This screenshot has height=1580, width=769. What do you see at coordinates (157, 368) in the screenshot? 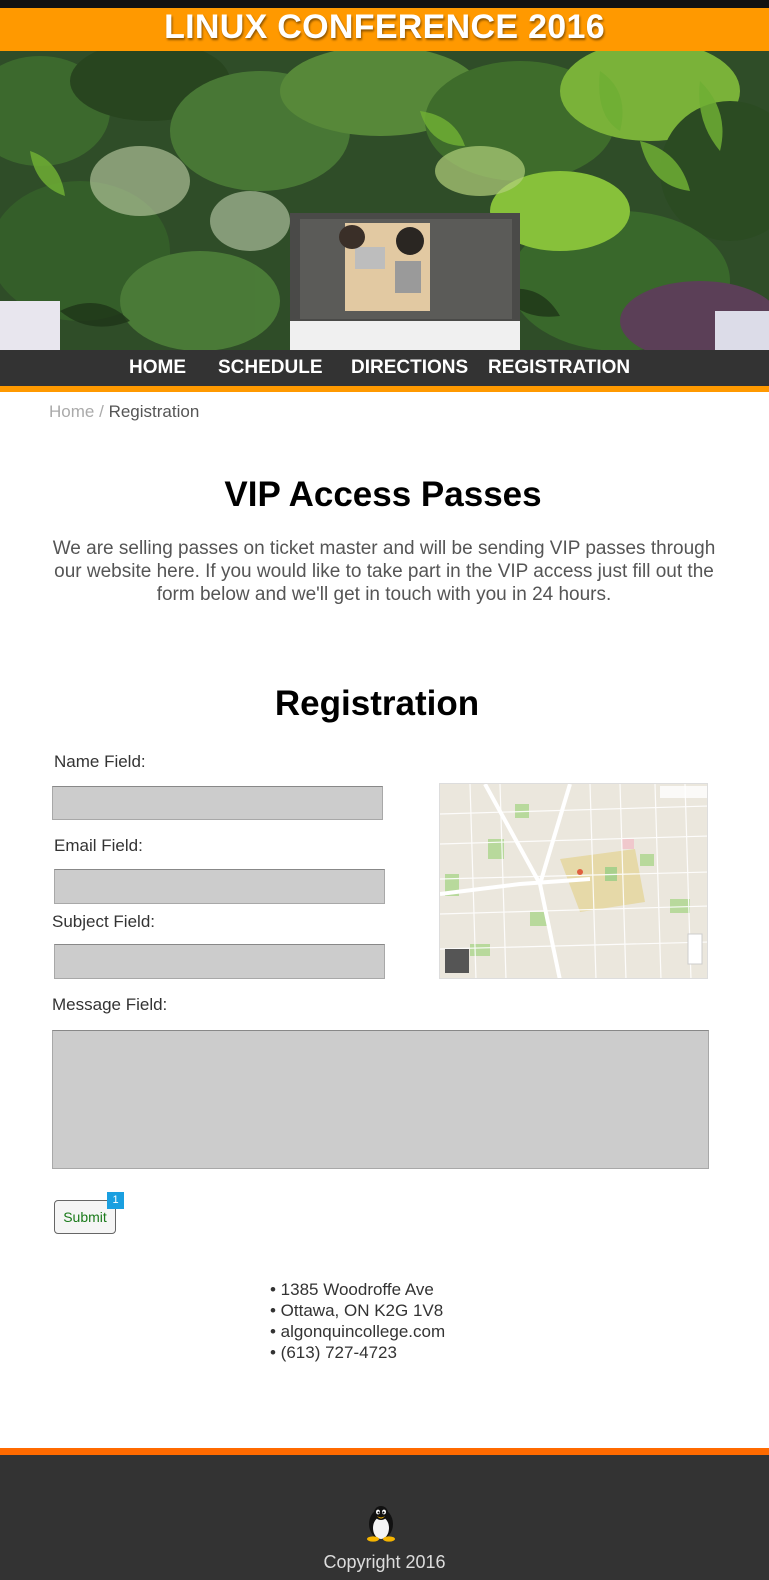
I see `nav-item-home: HOME` at bounding box center [157, 368].